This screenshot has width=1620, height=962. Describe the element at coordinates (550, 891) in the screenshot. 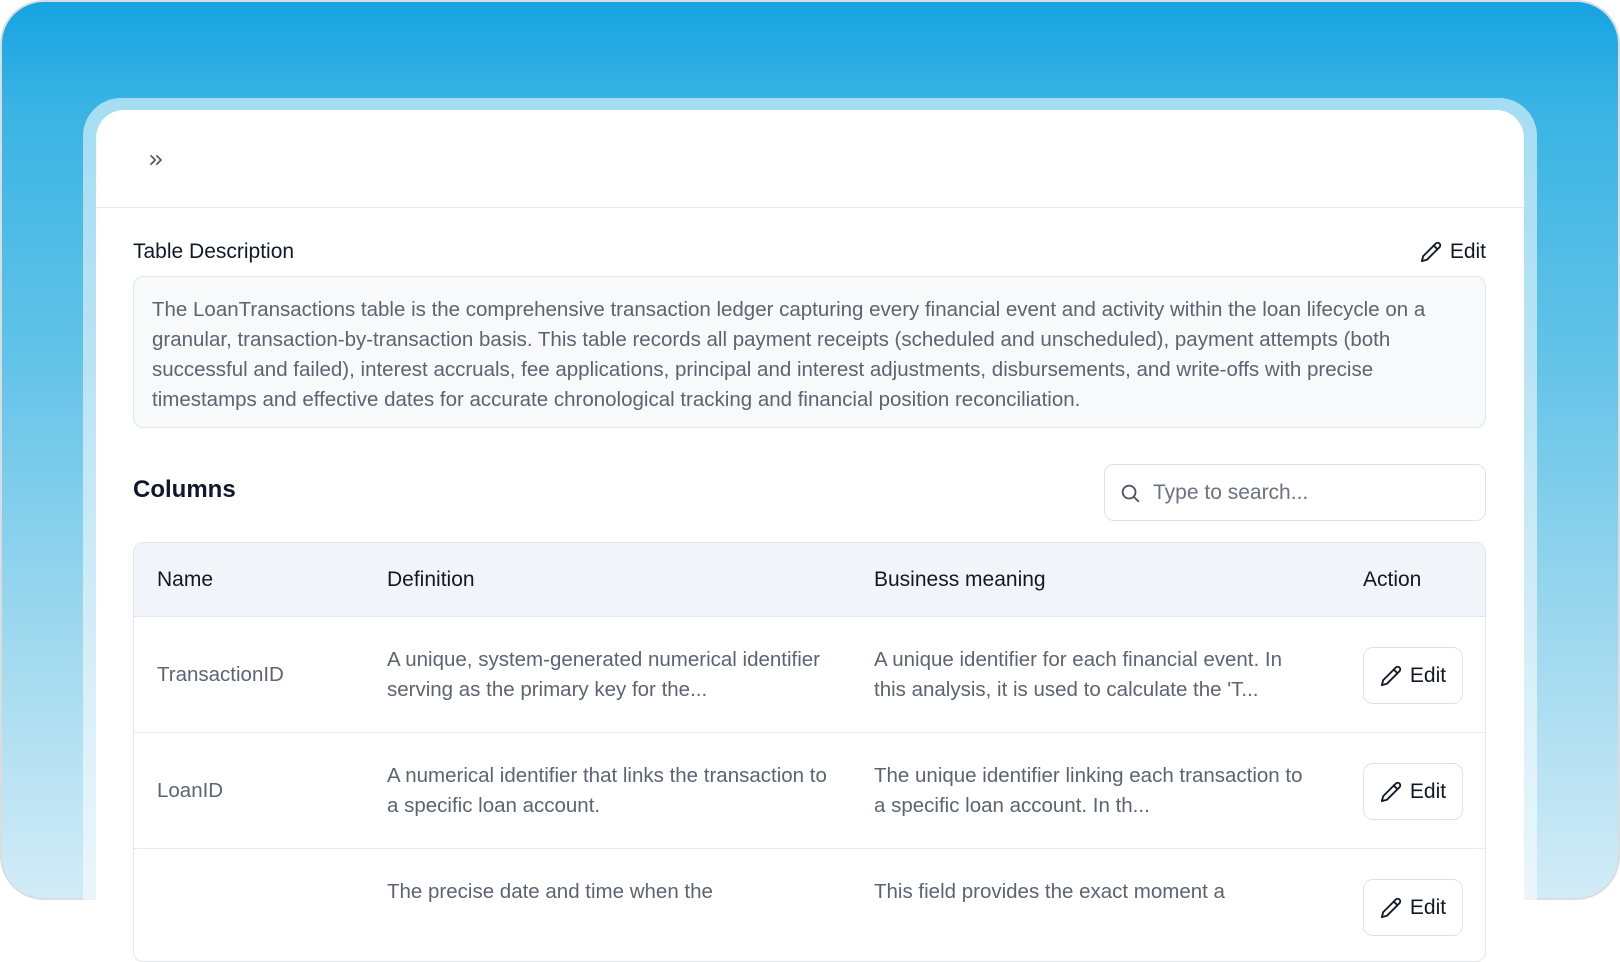

I see `column-definition: The precise date and time when the` at that location.